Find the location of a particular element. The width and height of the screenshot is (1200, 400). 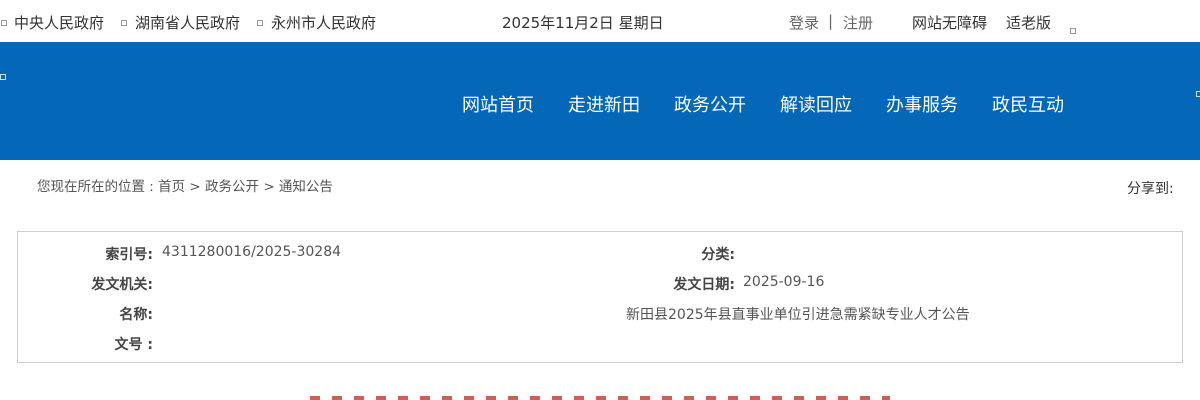

link-hunan-gov: 湖南省人民政府 is located at coordinates (187, 22).